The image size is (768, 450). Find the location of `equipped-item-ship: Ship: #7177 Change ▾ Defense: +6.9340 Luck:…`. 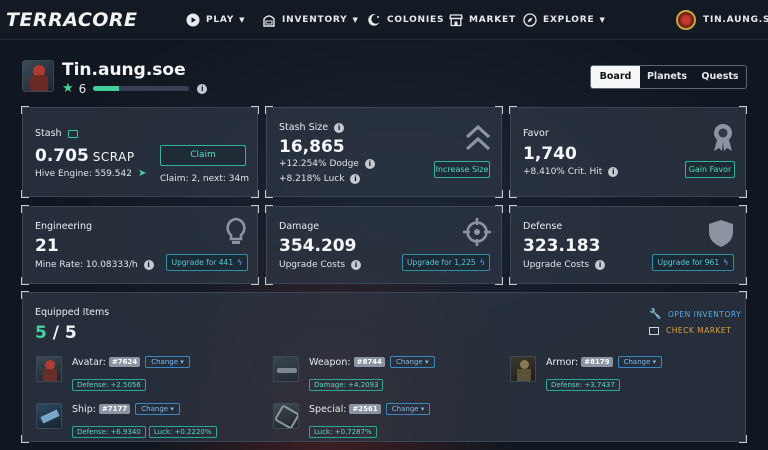

equipped-item-ship: Ship: #7177 Change ▾ Defense: +6.9340 Luck:… is located at coordinates (128, 420).